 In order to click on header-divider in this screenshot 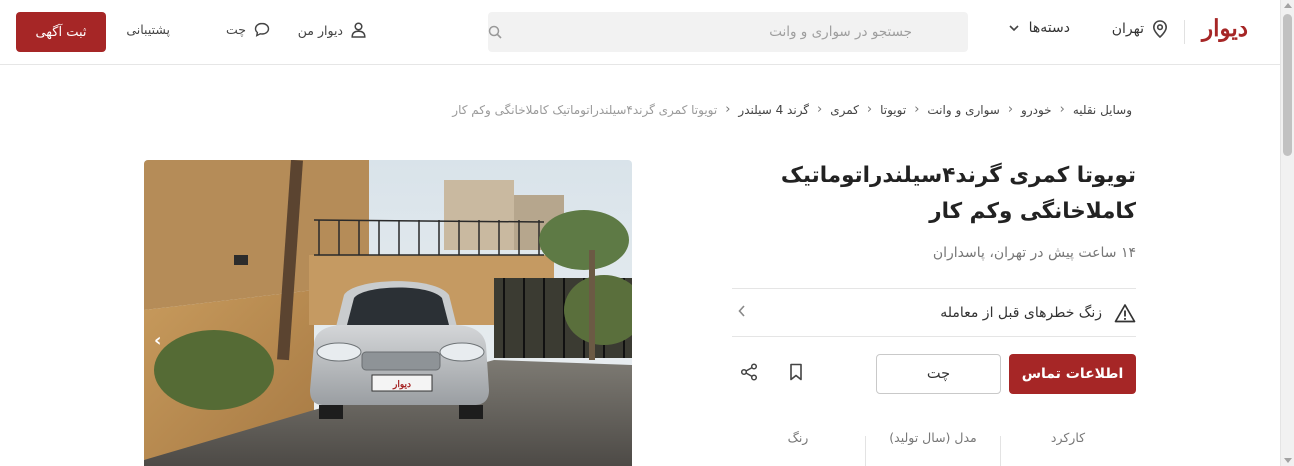, I will do `click(1184, 32)`.